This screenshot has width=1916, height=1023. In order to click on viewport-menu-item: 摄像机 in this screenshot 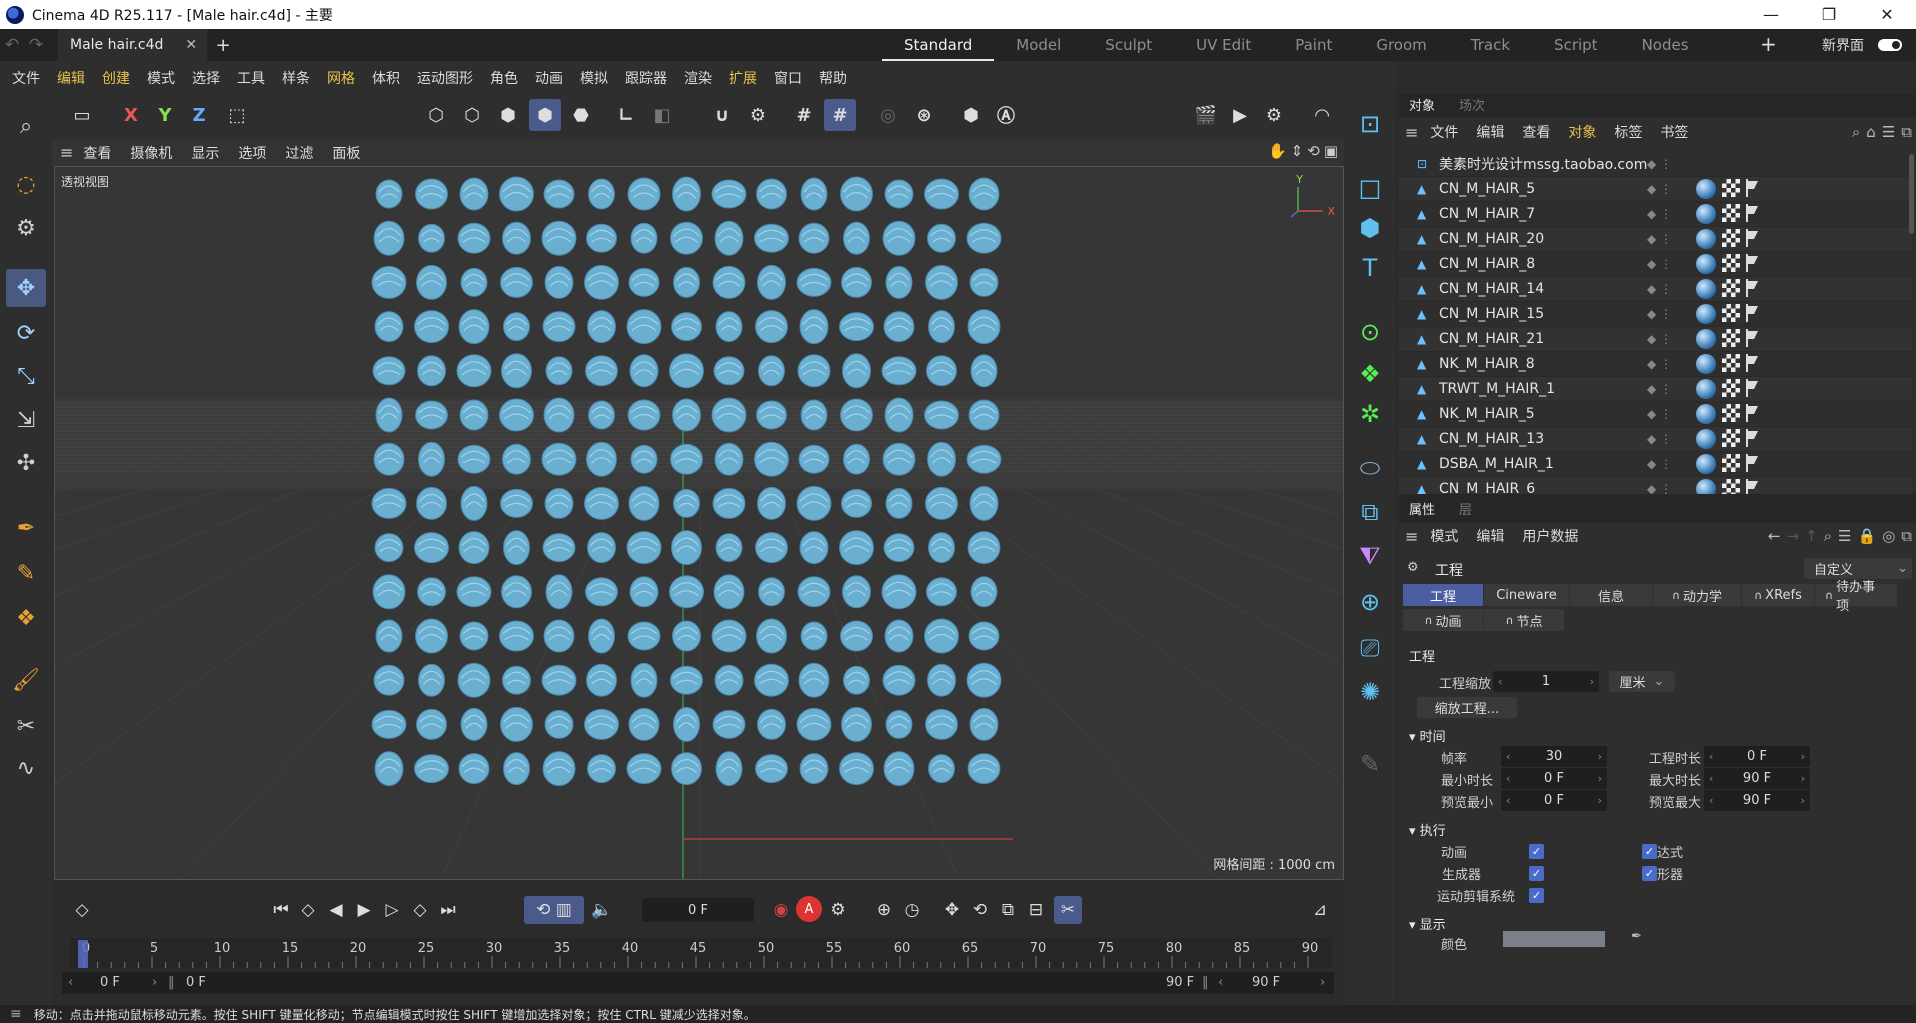, I will do `click(151, 153)`.